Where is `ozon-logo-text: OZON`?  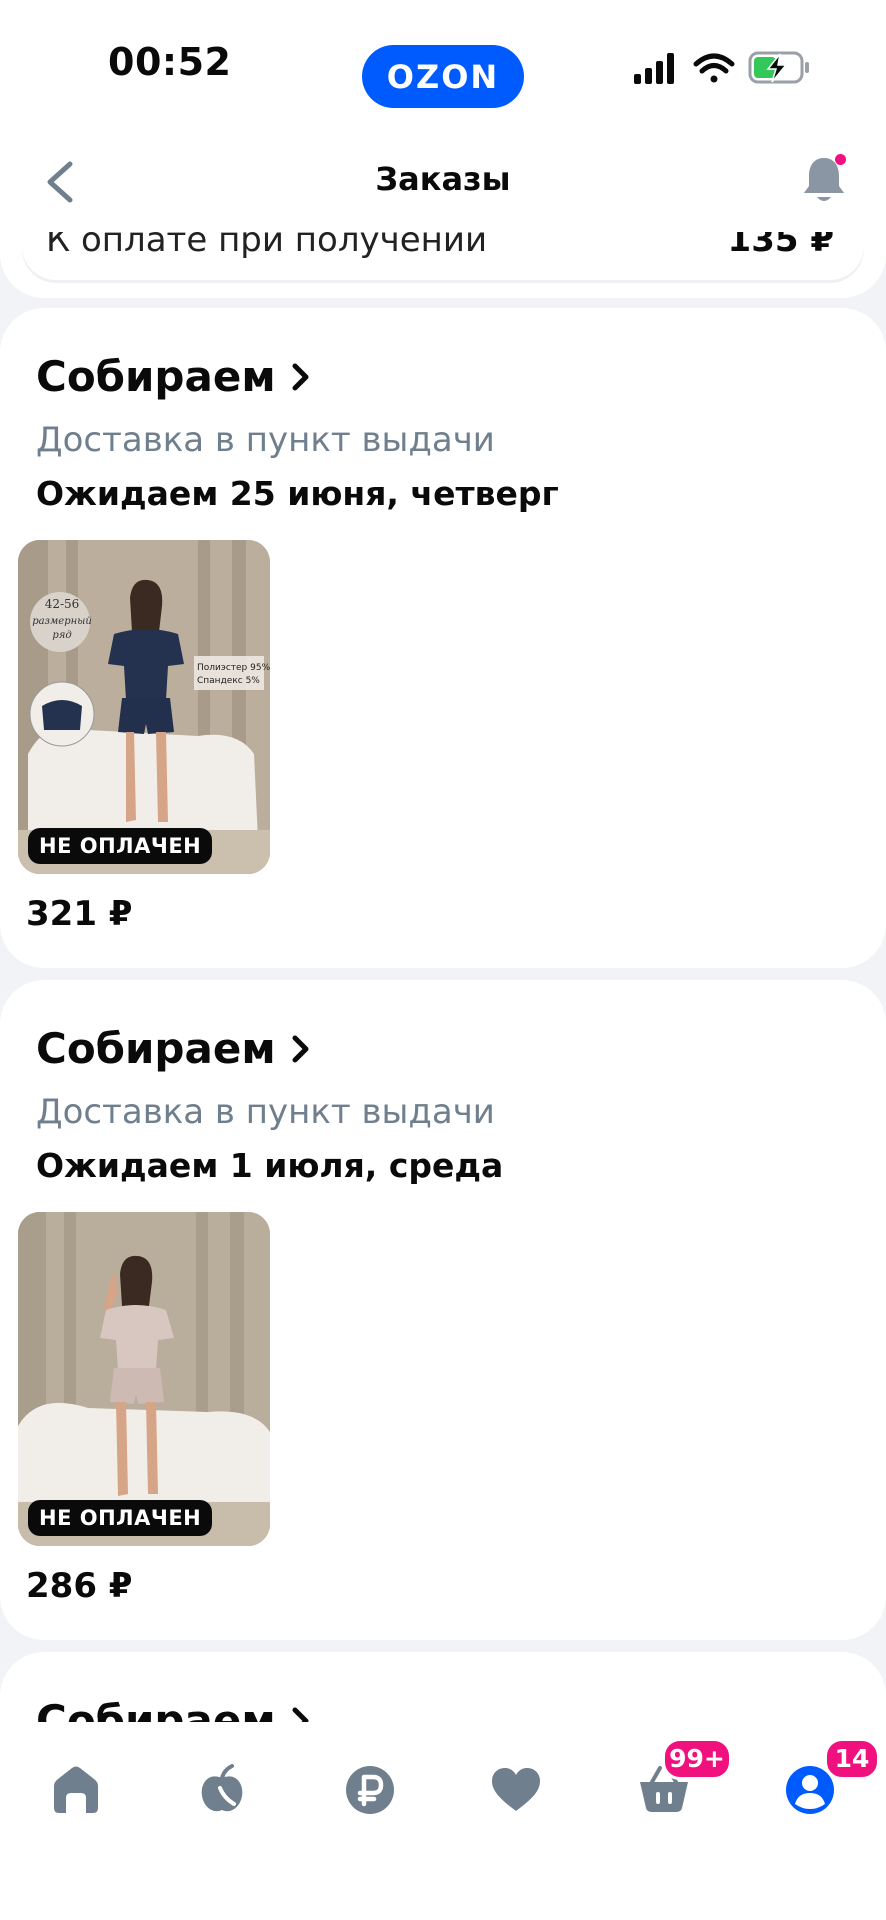
ozon-logo-text: OZON is located at coordinates (443, 76).